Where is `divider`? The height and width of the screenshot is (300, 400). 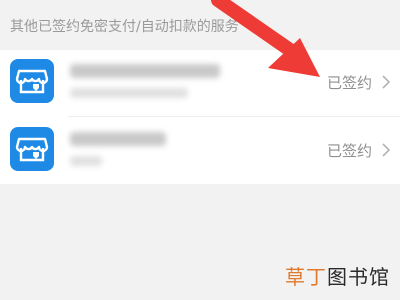 divider is located at coordinates (234, 116).